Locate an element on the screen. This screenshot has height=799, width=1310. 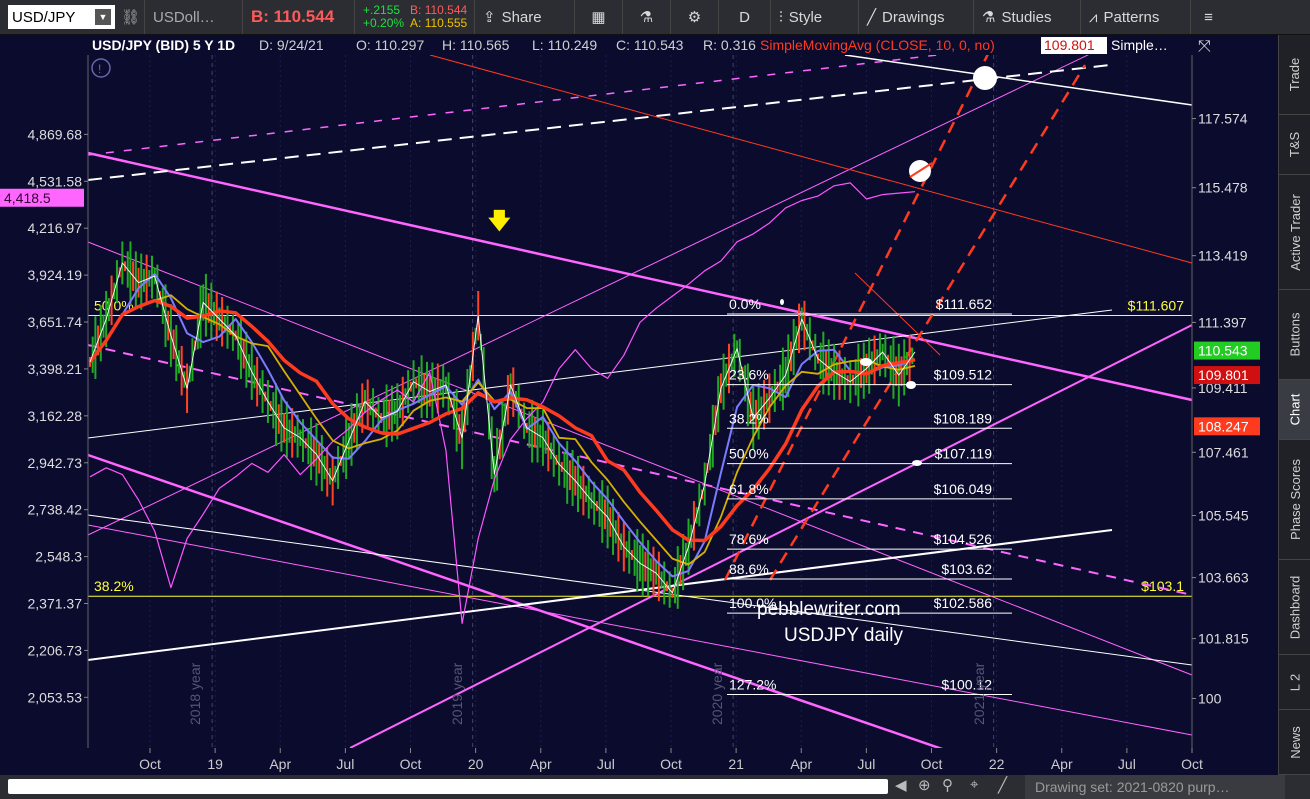
tab-label: News is located at coordinates (1295, 742).